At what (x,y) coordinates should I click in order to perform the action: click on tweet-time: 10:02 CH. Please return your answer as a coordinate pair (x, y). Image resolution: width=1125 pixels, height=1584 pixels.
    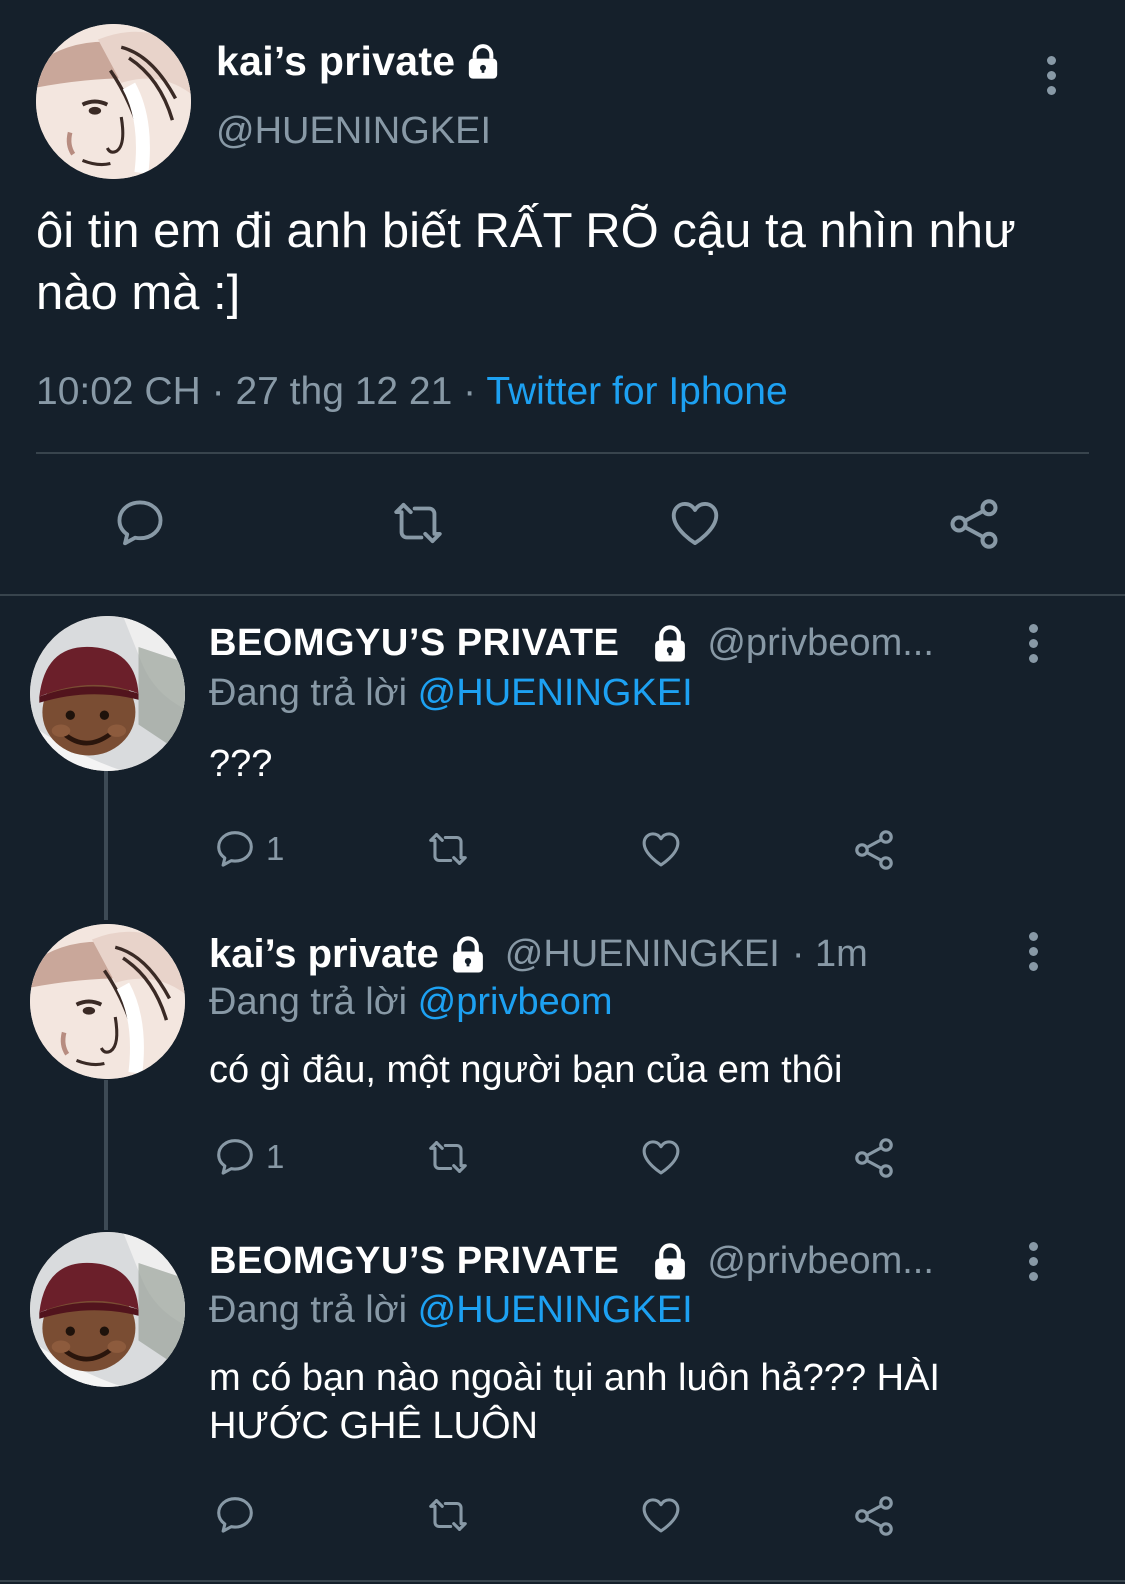
    Looking at the image, I should click on (118, 391).